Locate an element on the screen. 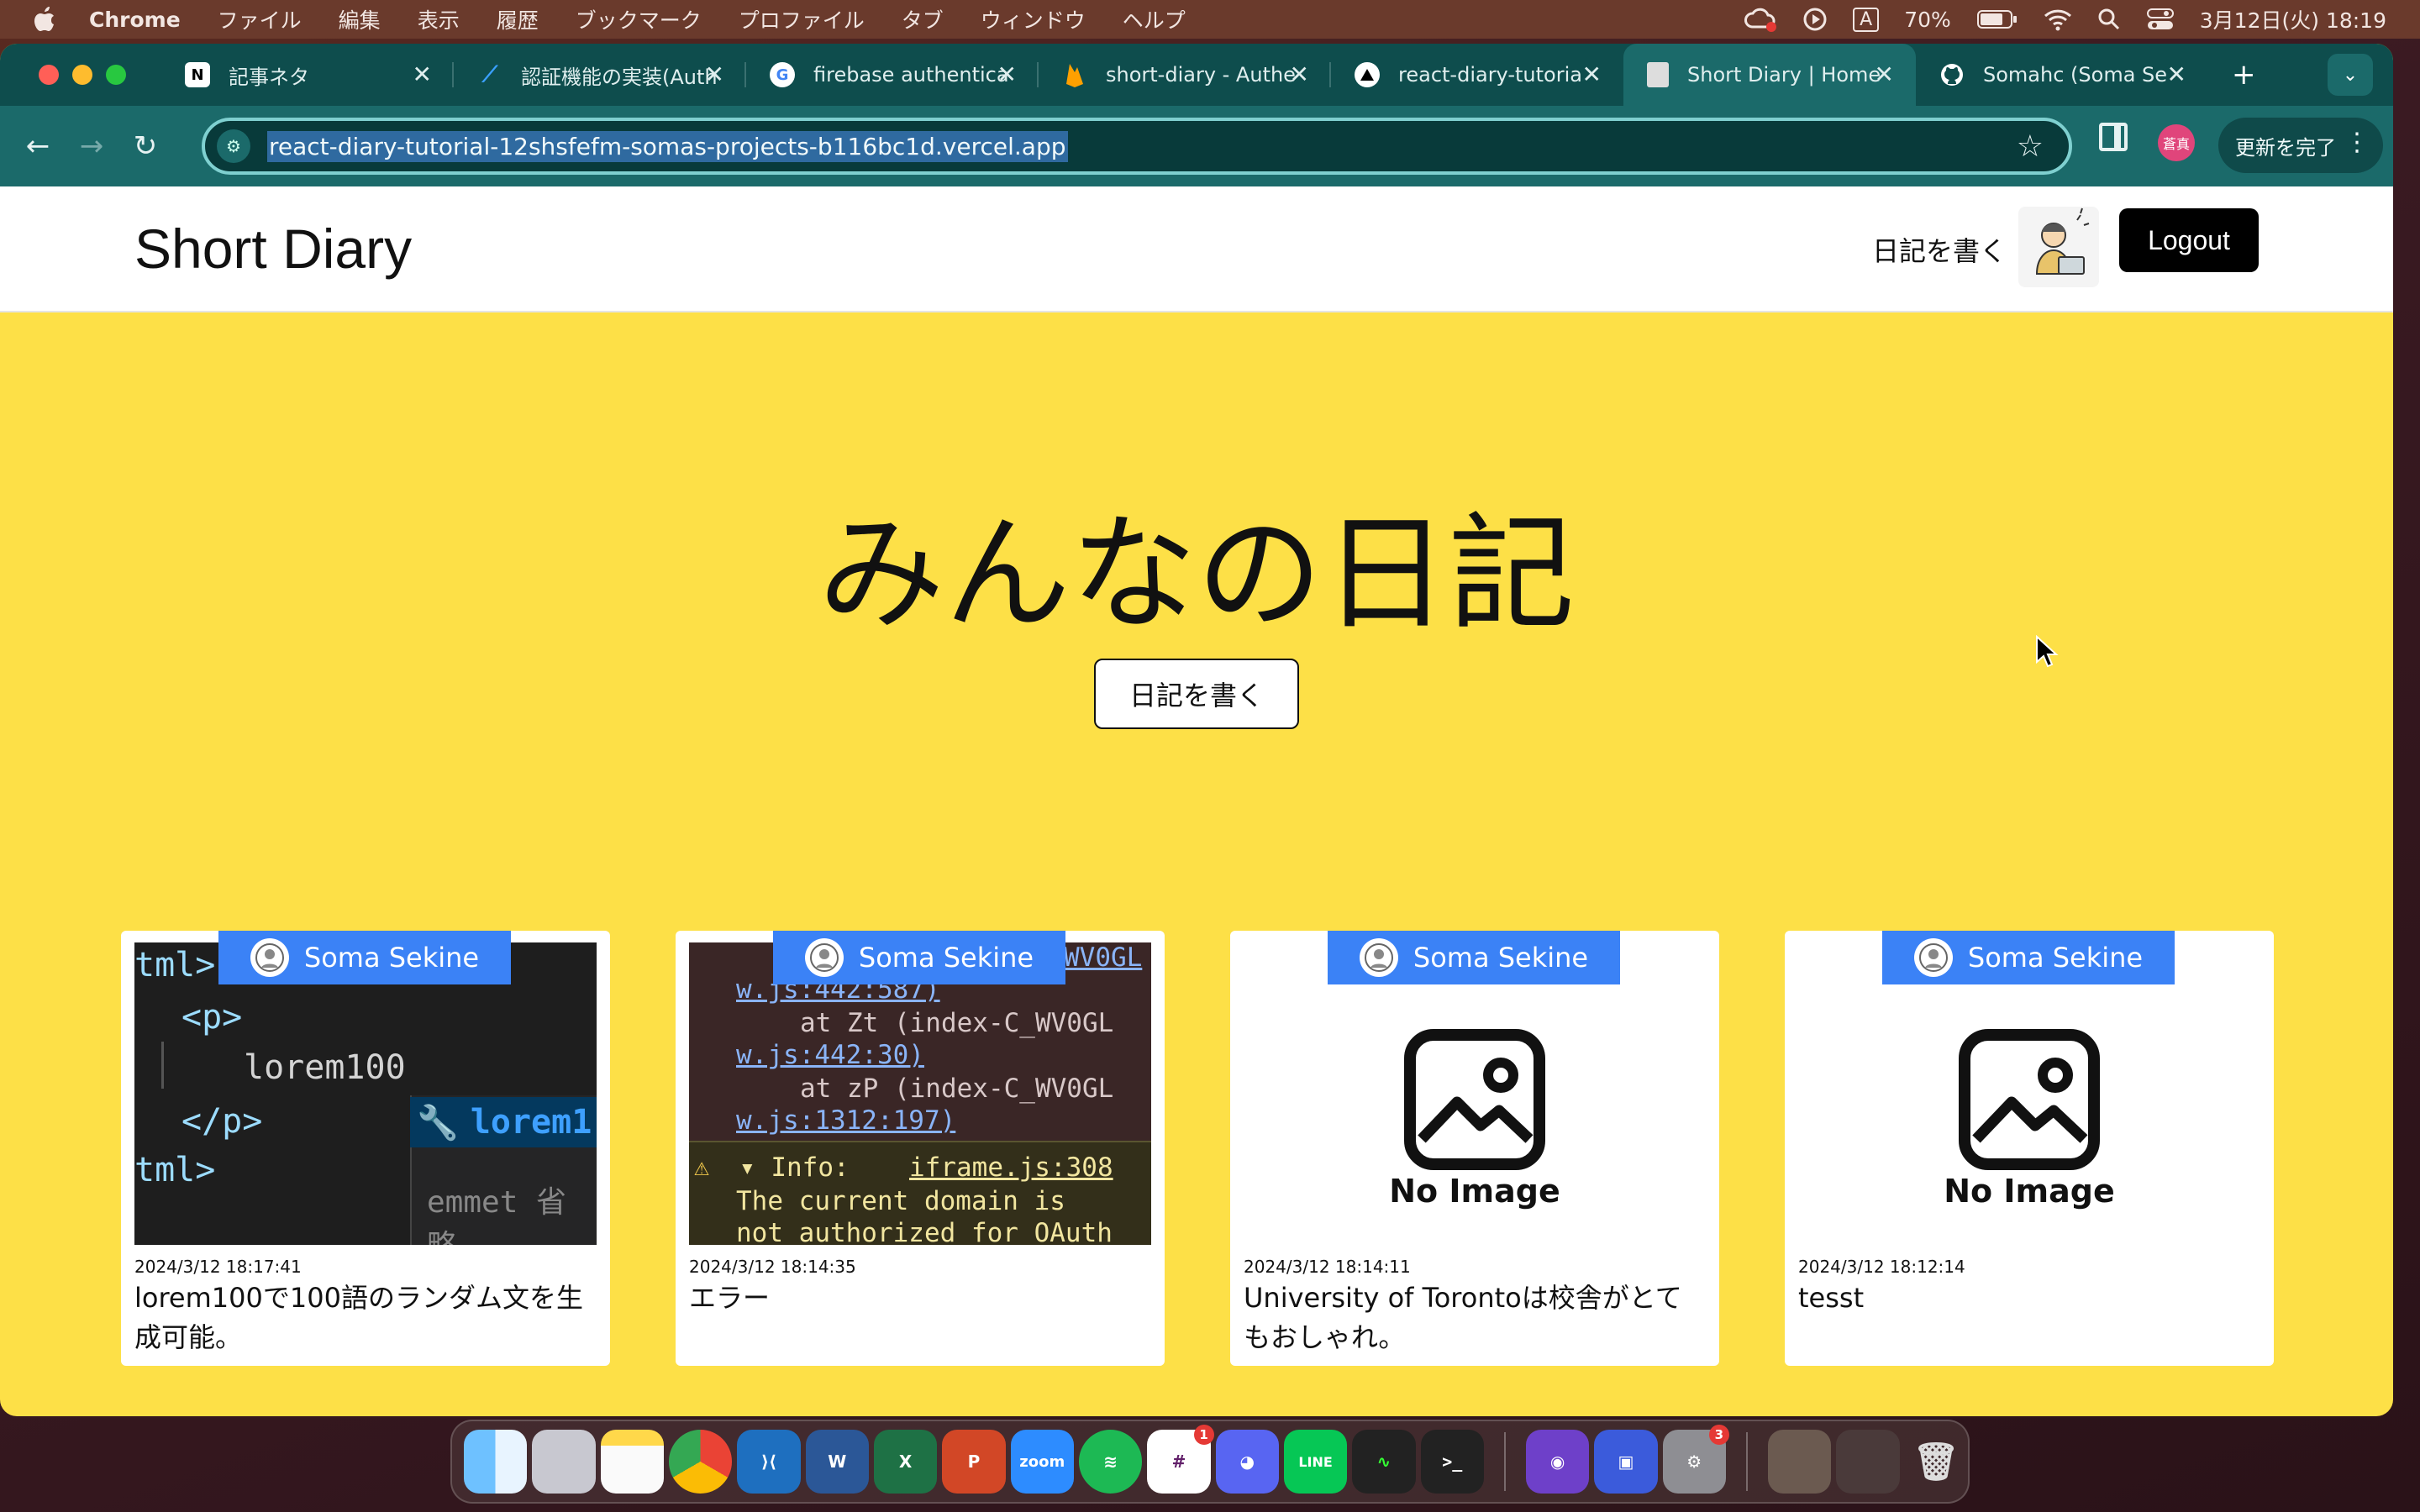 The image size is (2420, 1512). terminal-icon: >_ is located at coordinates (1452, 1462).